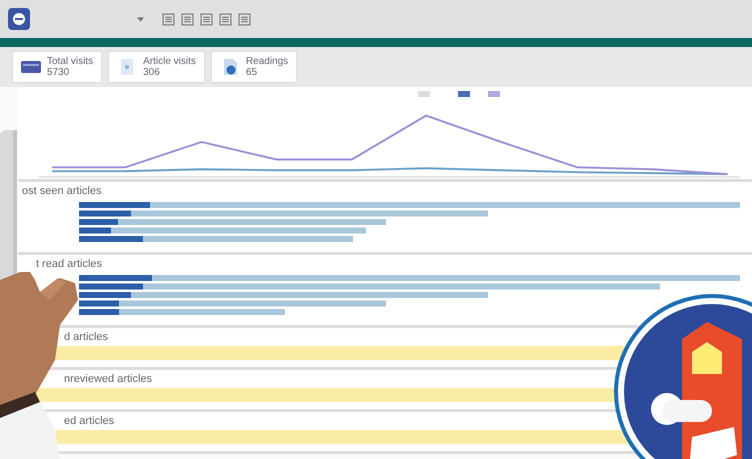 The image size is (752, 459). Describe the element at coordinates (140, 19) in the screenshot. I see `caret-icon` at that location.